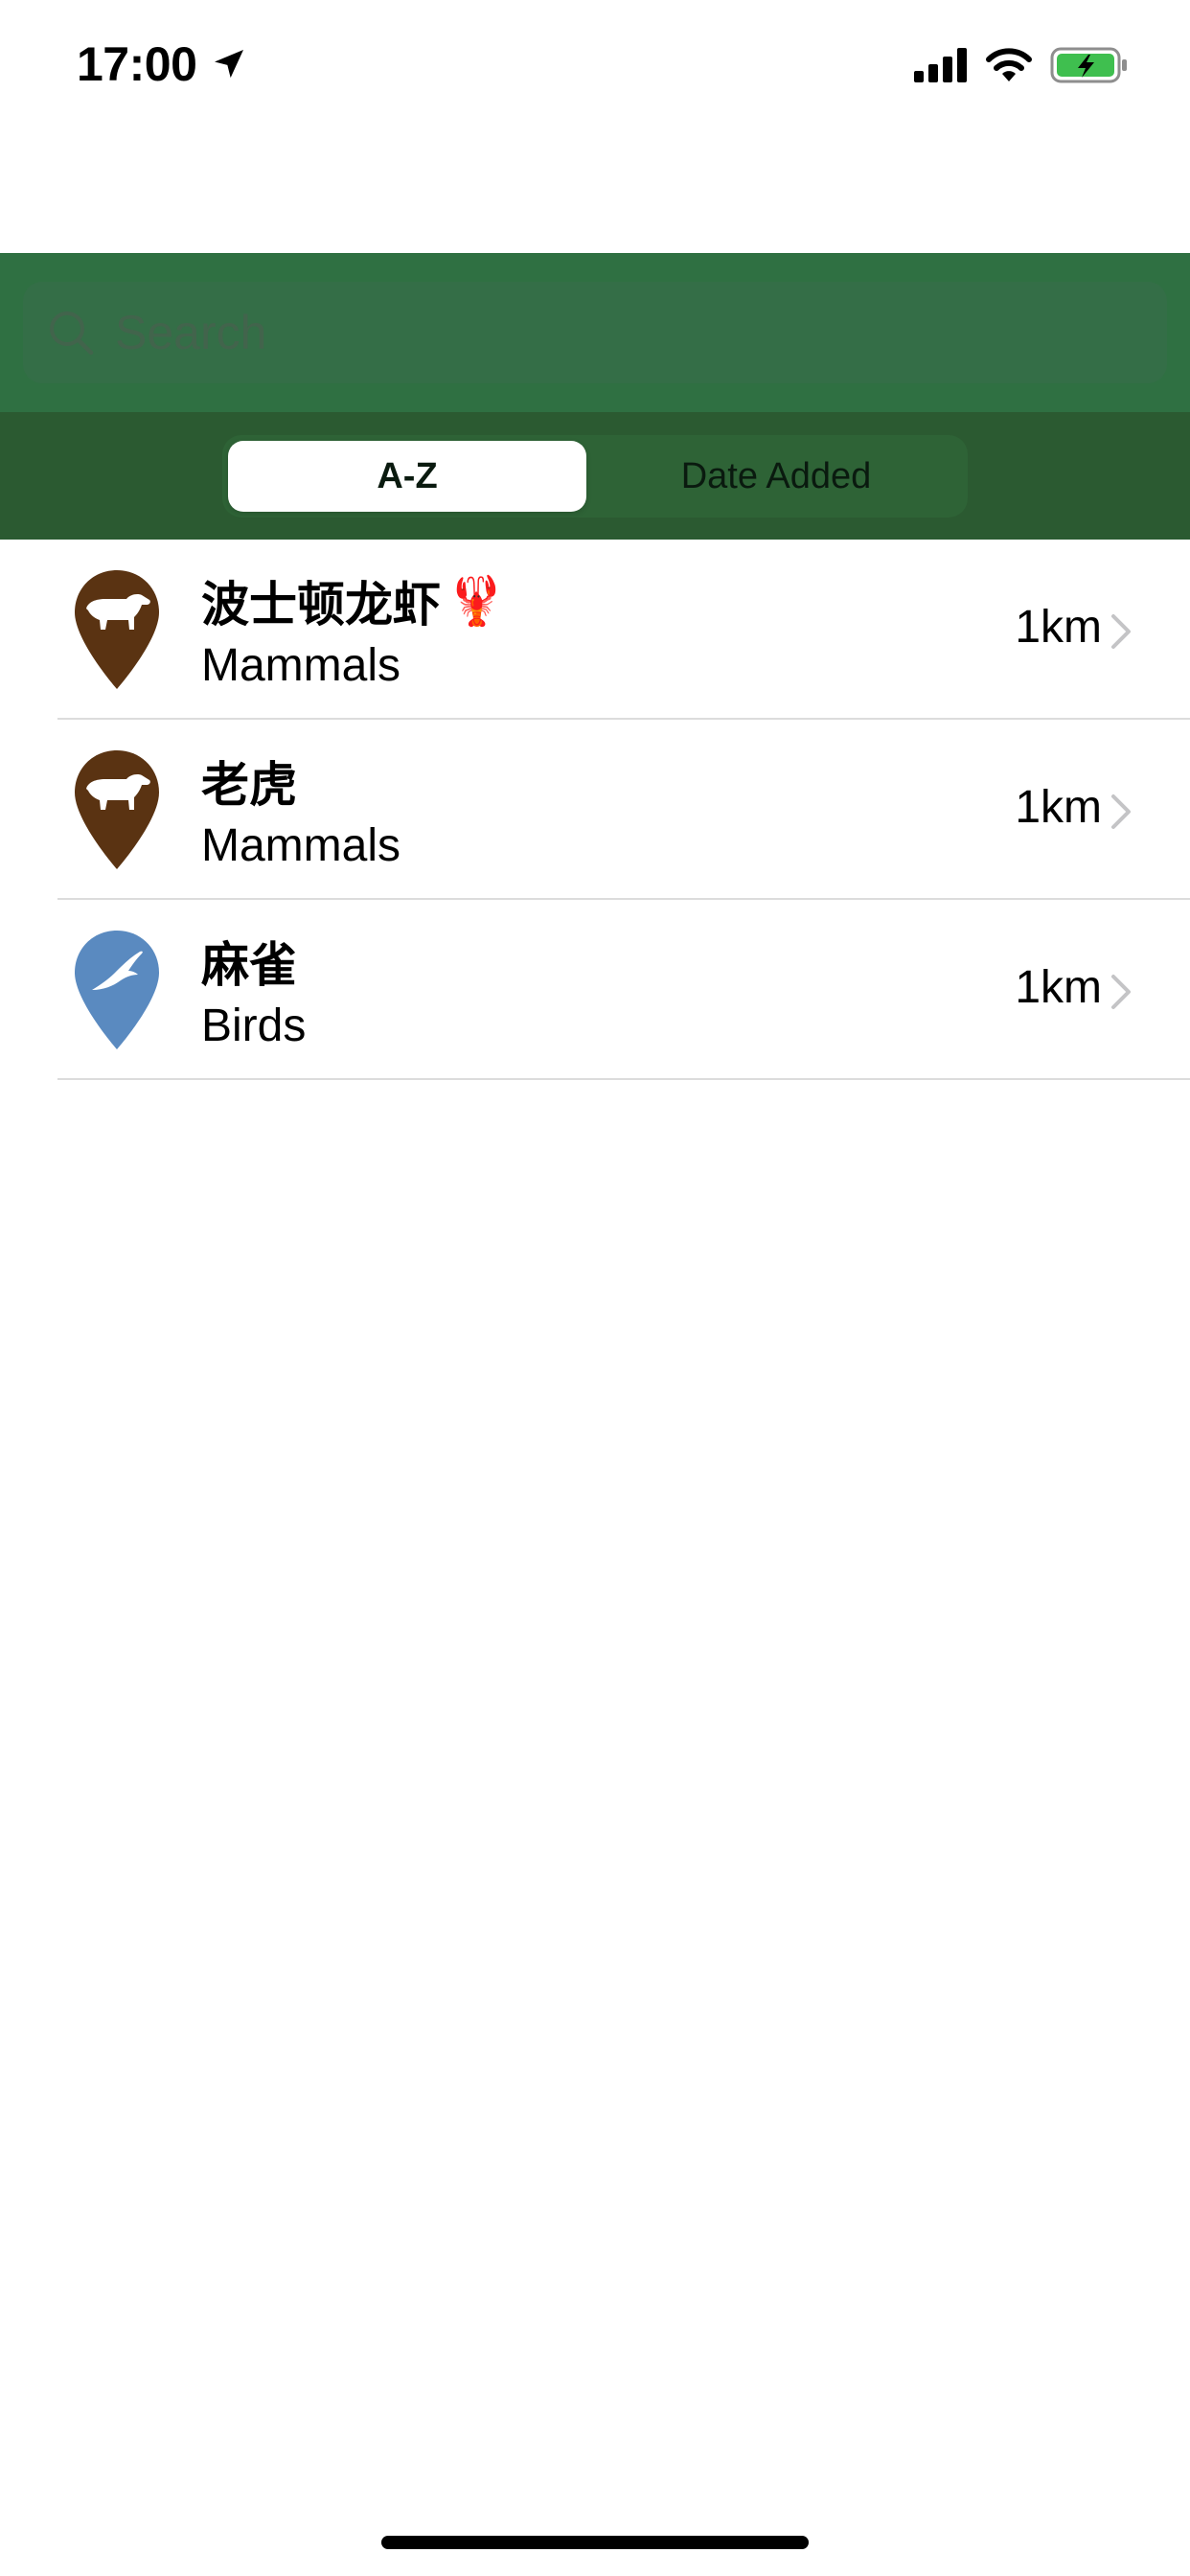  I want to click on segment-date-added: Date Added, so click(776, 476).